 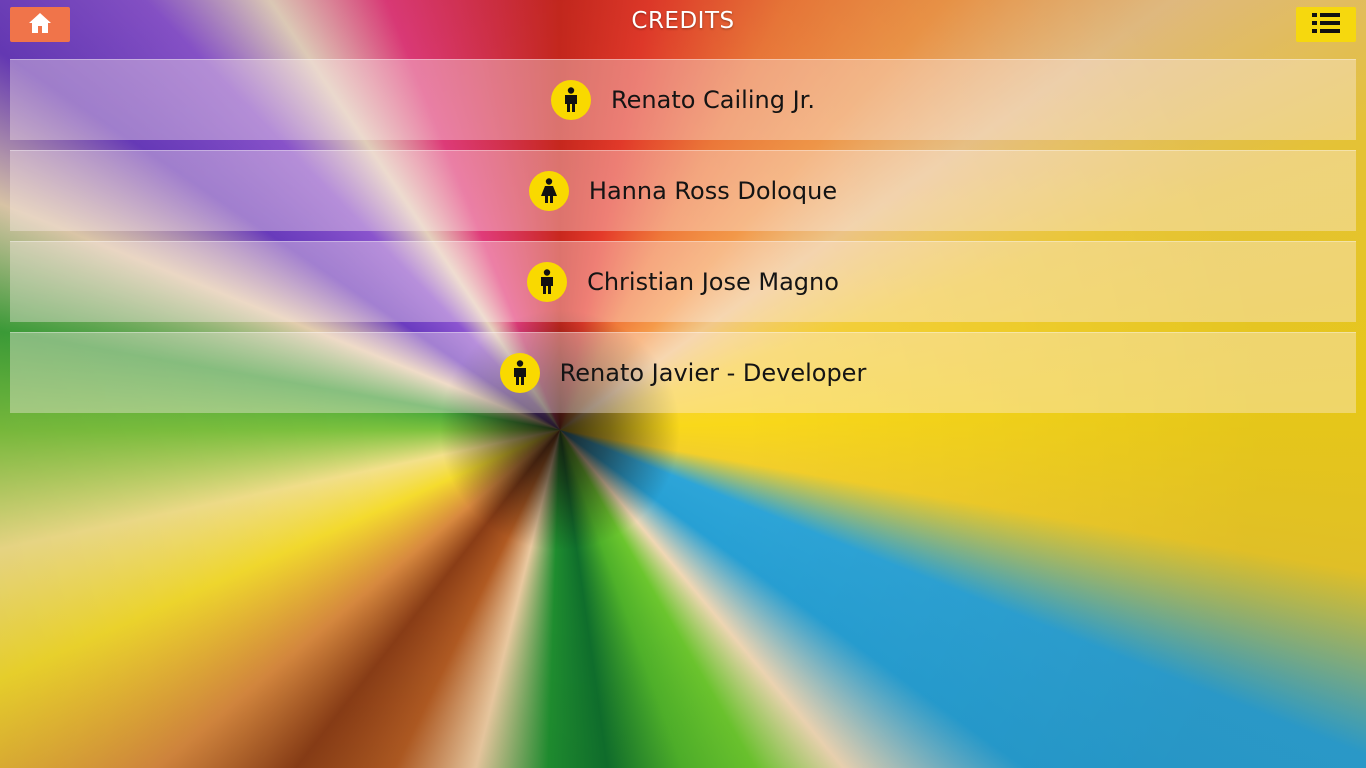 I want to click on top-bar: CREDITS, so click(x=683, y=24).